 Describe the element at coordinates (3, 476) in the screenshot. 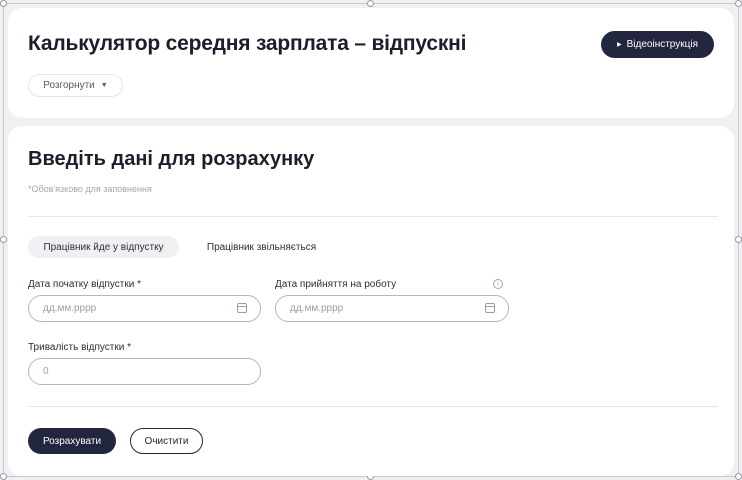

I see `resize-handle-bottom-left` at that location.